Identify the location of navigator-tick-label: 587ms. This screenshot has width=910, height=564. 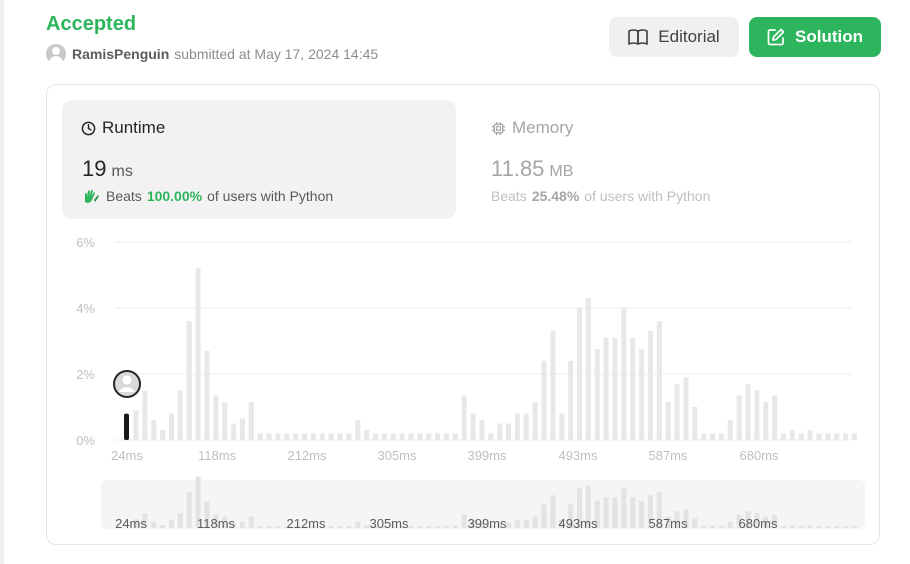
(668, 523).